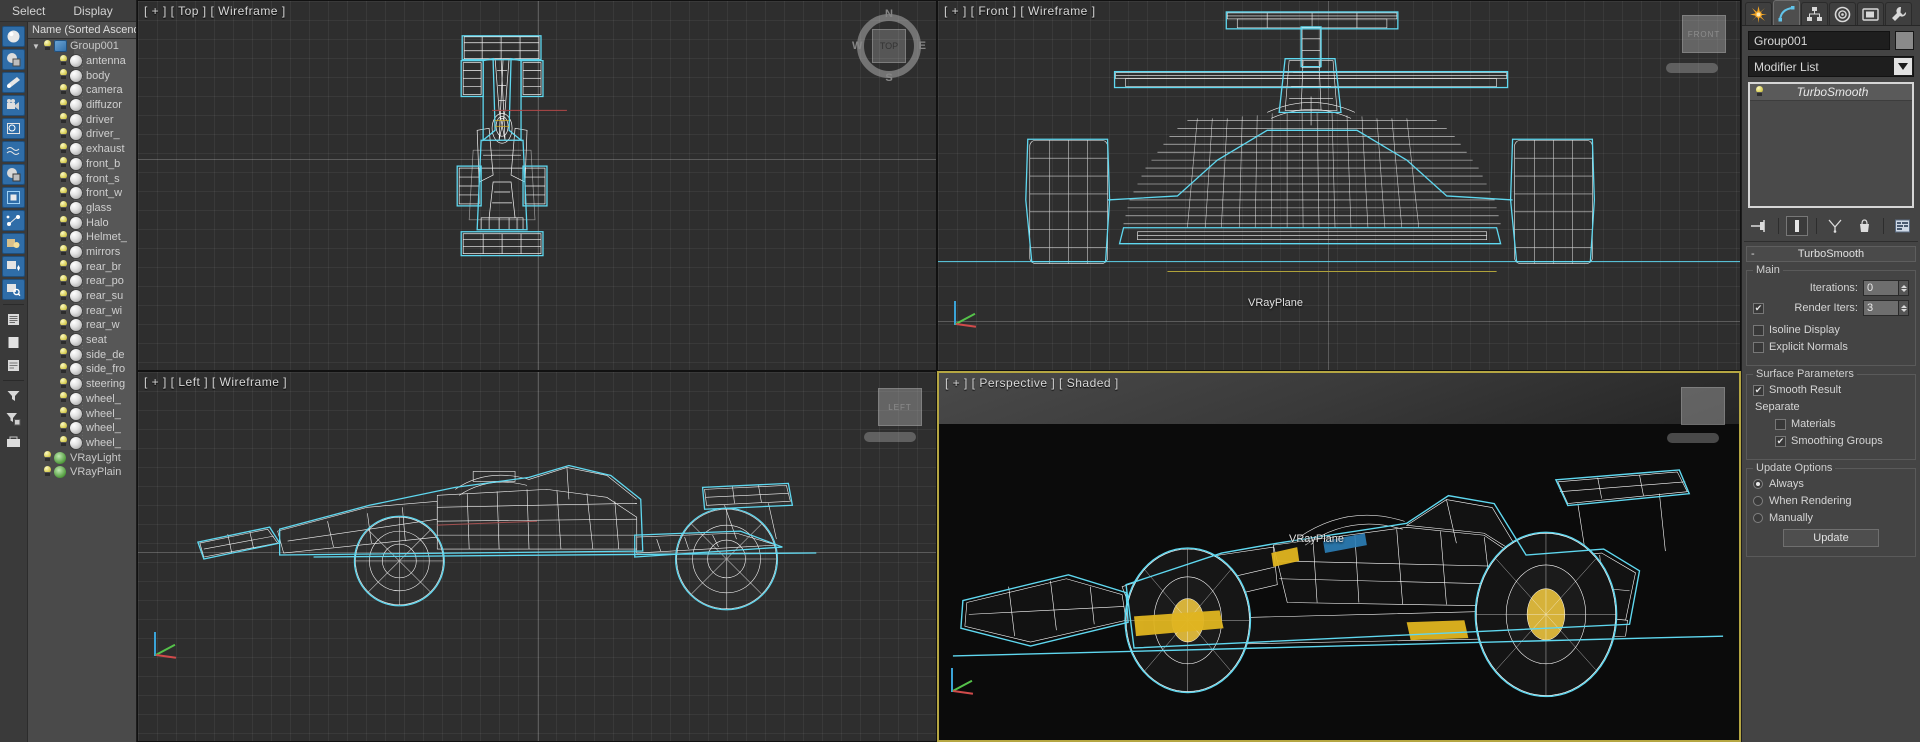 This screenshot has width=1920, height=742. I want to click on column-header-name: Name (Sorted Ascending), so click(82, 30).